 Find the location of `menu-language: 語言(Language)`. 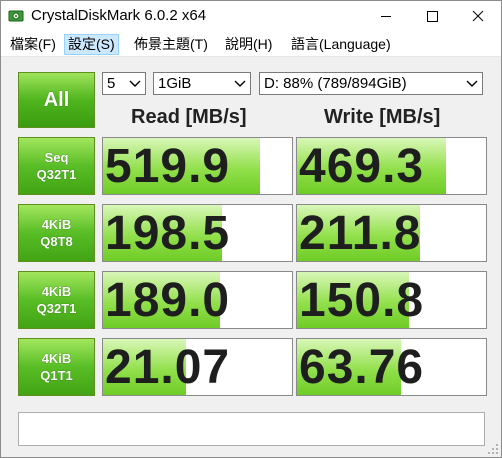

menu-language: 語言(Language) is located at coordinates (341, 44).